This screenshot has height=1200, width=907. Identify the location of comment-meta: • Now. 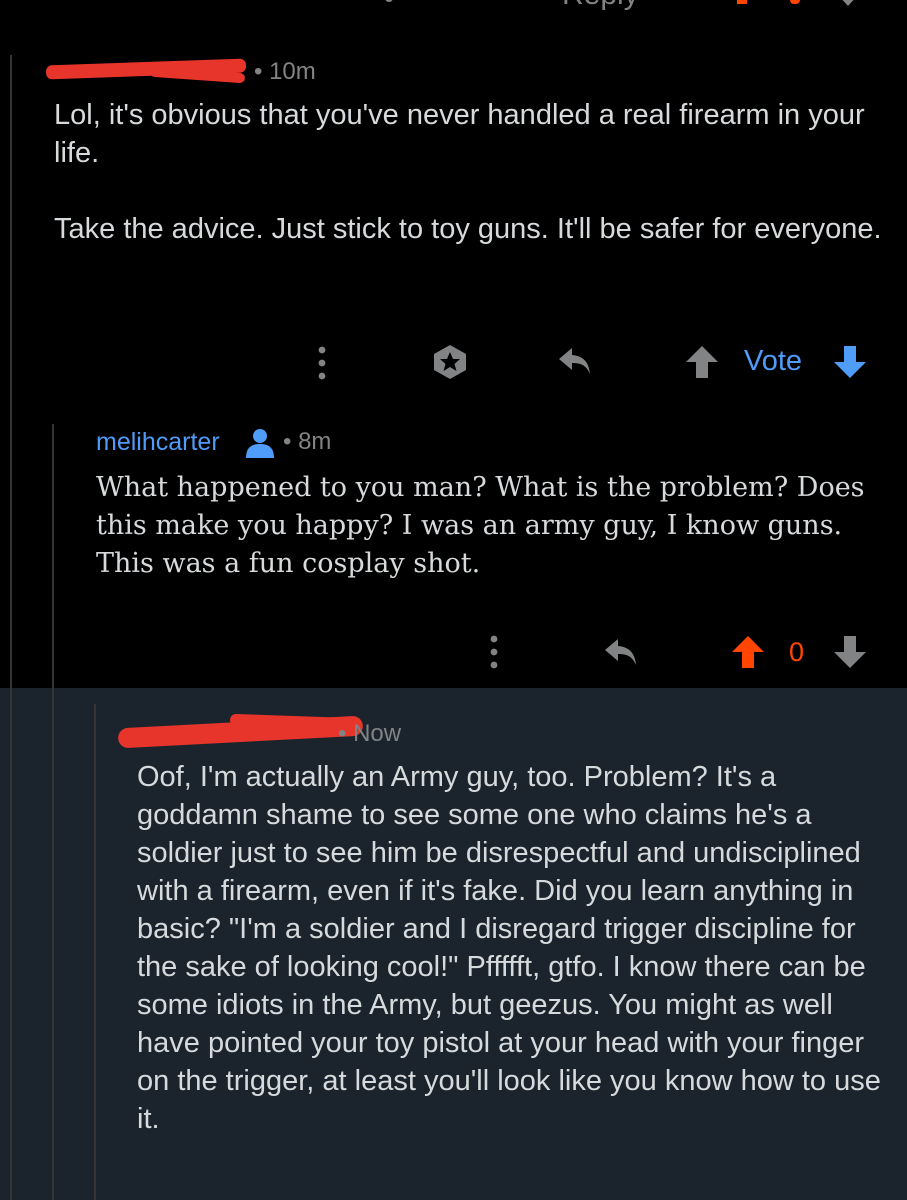
(370, 733).